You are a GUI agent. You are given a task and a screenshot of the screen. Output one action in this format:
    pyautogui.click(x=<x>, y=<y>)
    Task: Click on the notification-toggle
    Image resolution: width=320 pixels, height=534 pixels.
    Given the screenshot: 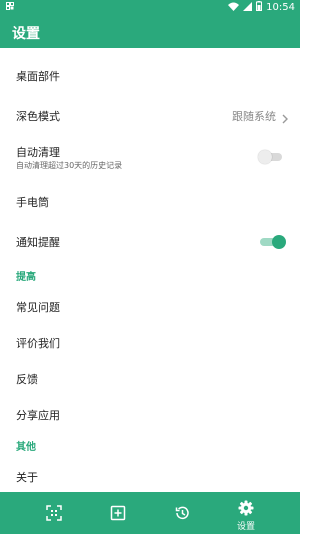 What is the action you would take?
    pyautogui.click(x=273, y=242)
    